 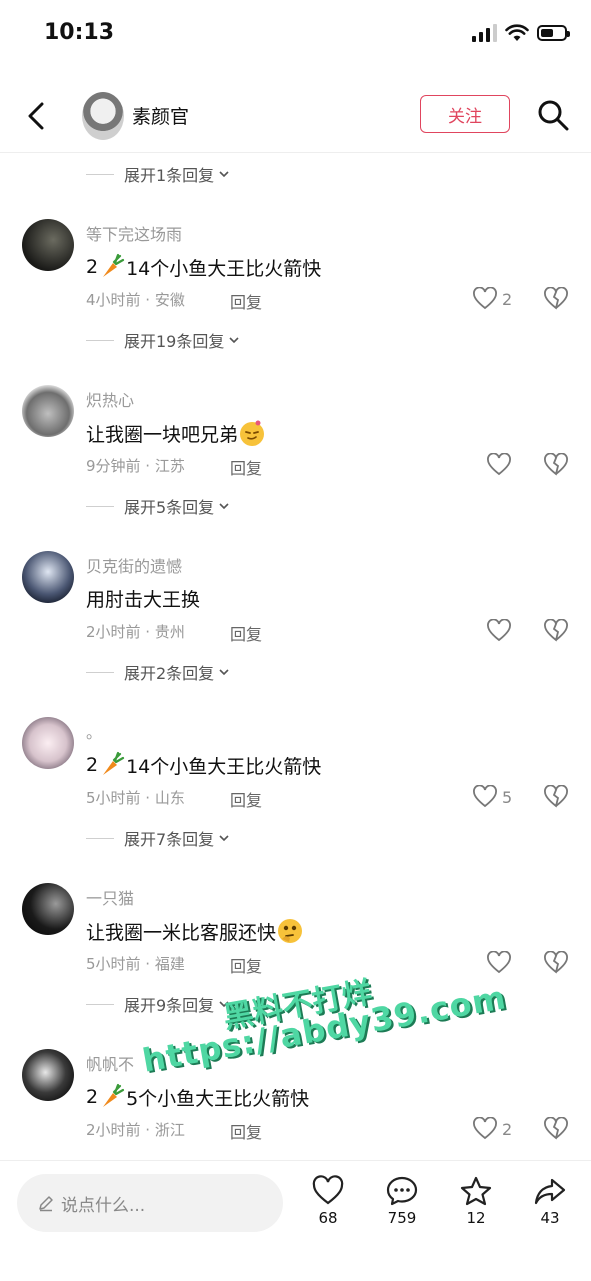 What do you see at coordinates (295, 309) in the screenshot?
I see `comment-item: 等下完这场雨 2 14个小鱼大王比火箭快 4小时前 · 安徽 回复 2` at bounding box center [295, 309].